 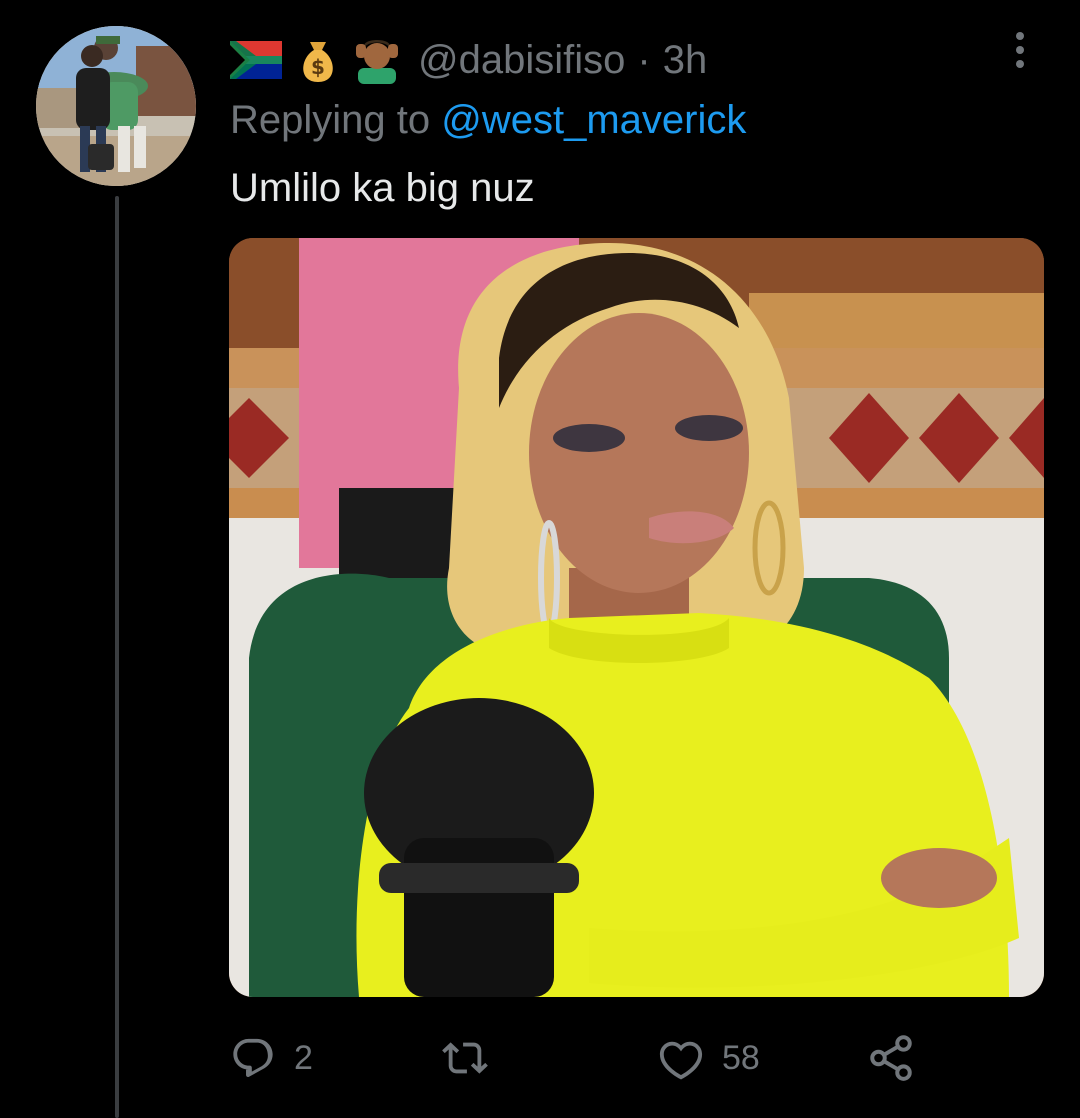 What do you see at coordinates (303, 1057) in the screenshot?
I see `reply-count: 2` at bounding box center [303, 1057].